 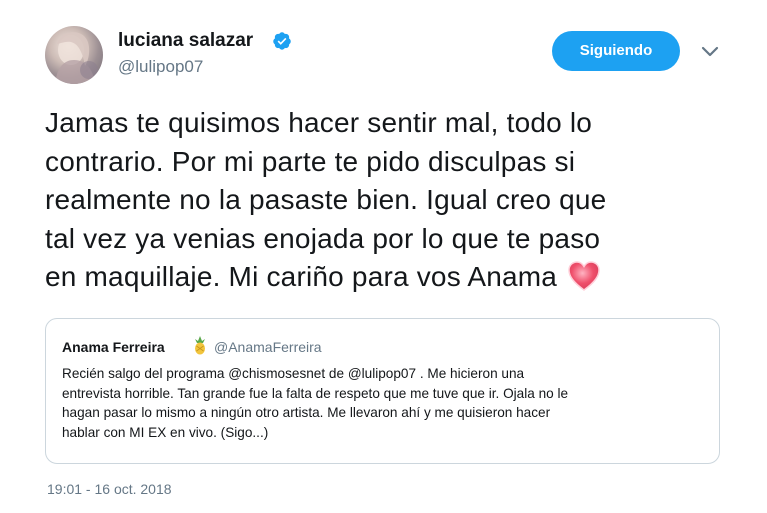 I want to click on profile-photo, so click(x=76, y=58).